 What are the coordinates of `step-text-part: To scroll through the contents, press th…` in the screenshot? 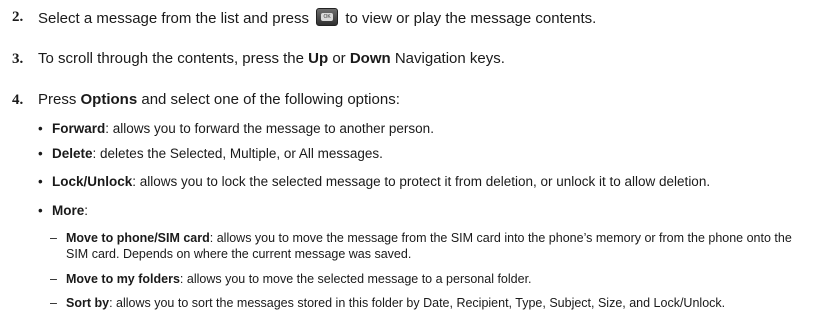 It's located at (173, 58).